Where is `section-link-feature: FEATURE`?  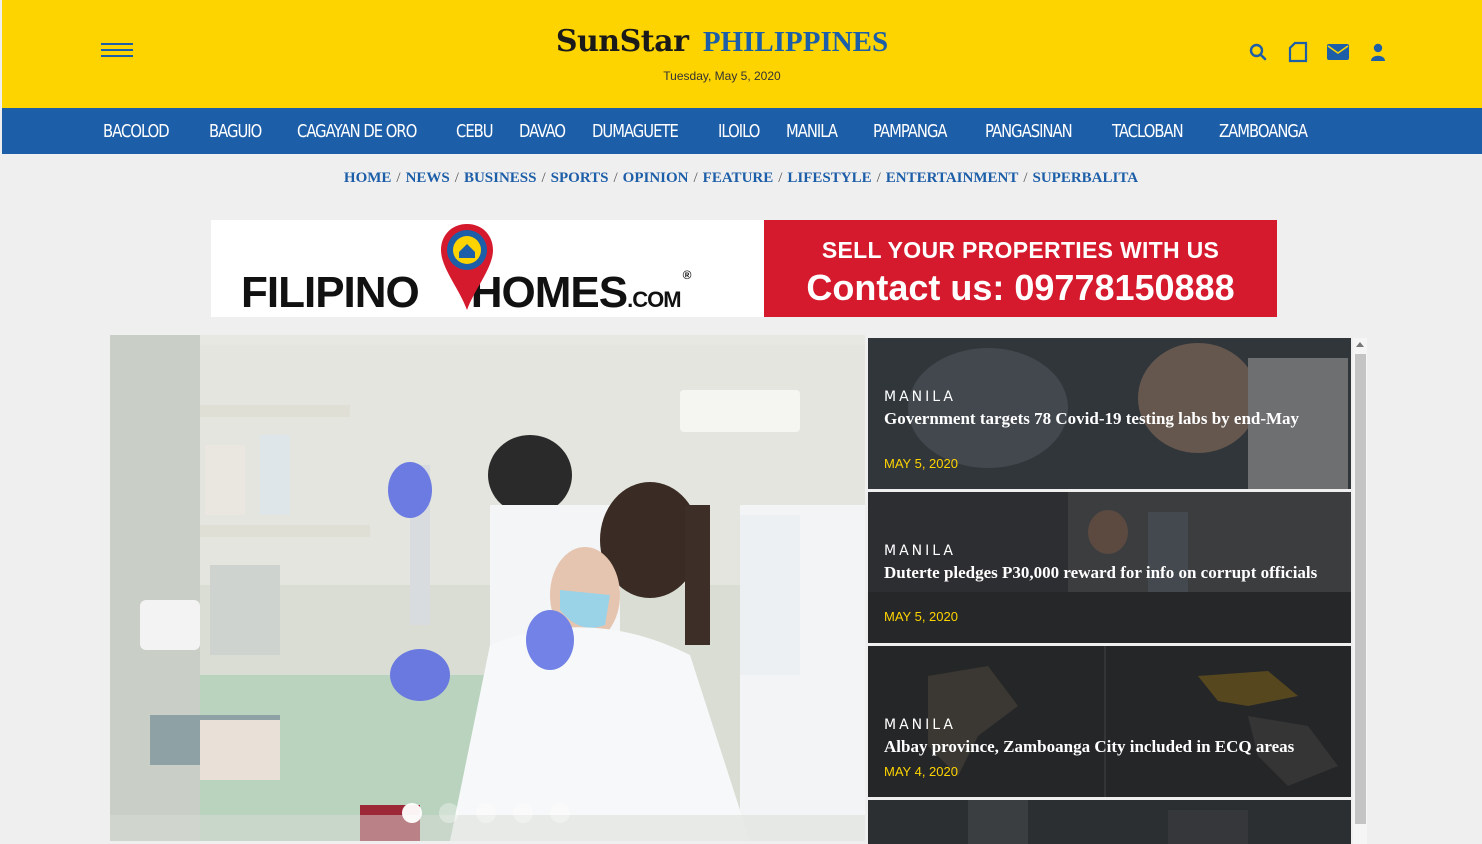 section-link-feature: FEATURE is located at coordinates (738, 178).